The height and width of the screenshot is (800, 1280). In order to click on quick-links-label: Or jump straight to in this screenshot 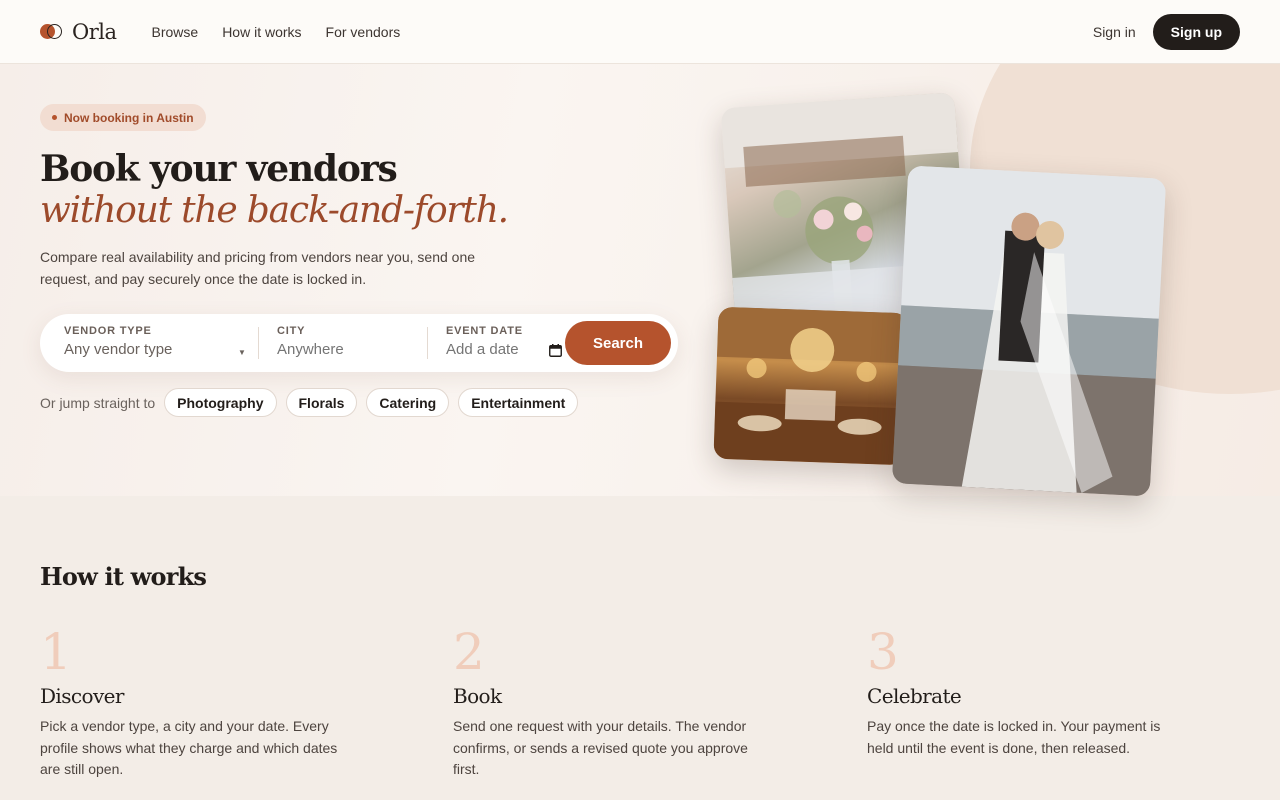, I will do `click(98, 402)`.